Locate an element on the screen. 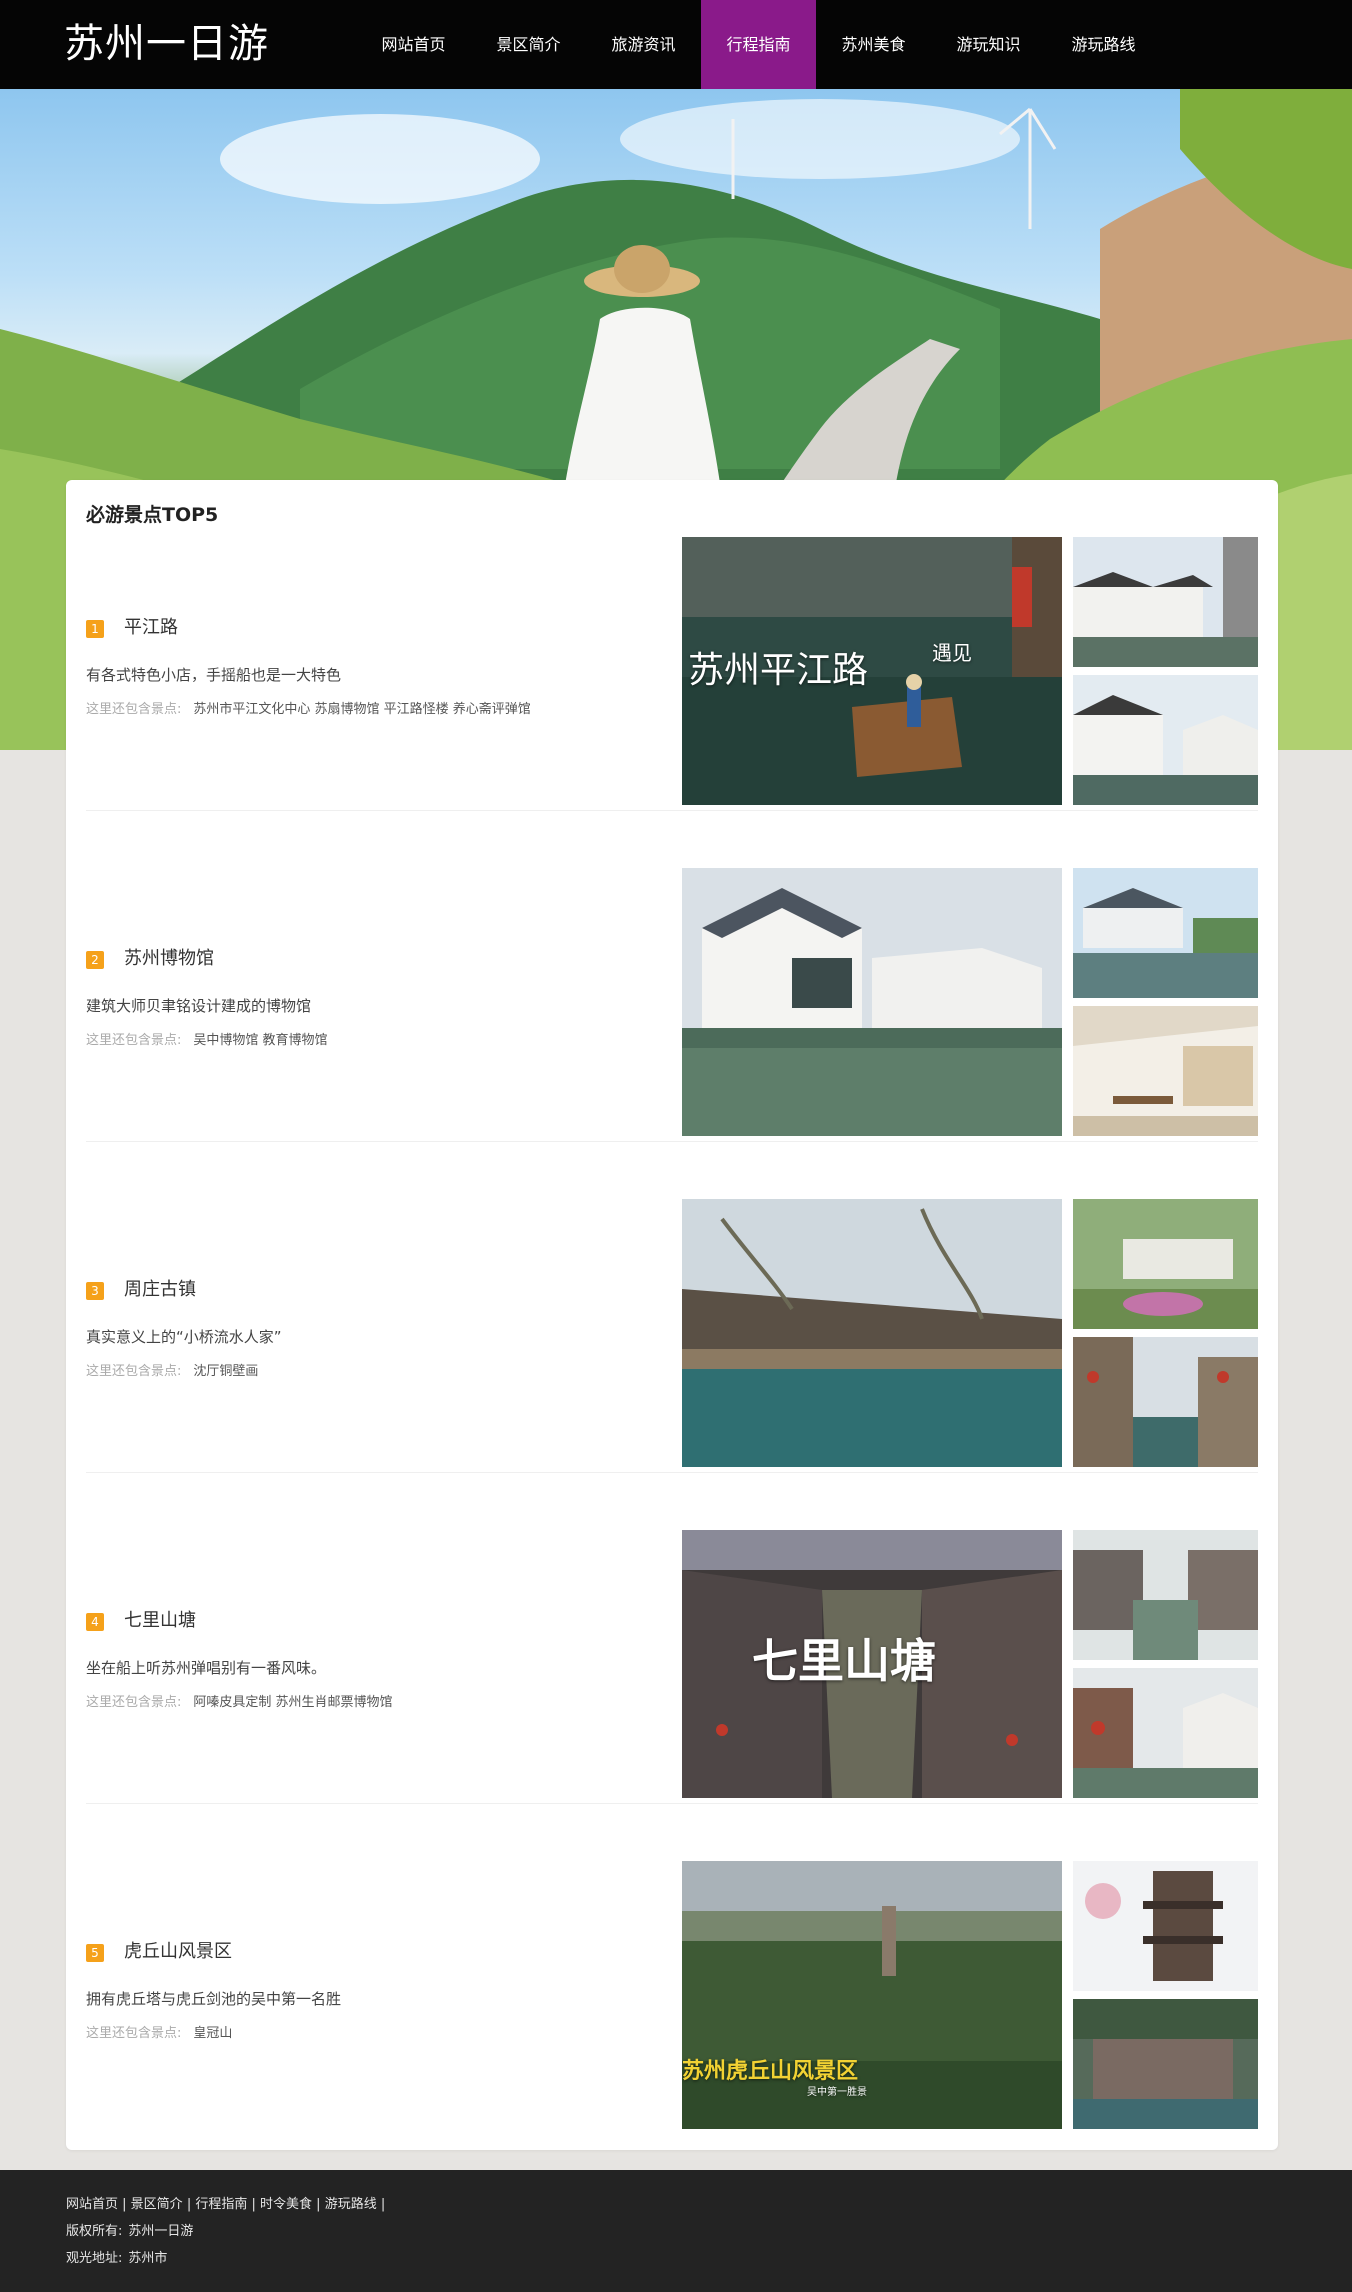  footer-address: 观光地址: 苏州市 is located at coordinates (116, 2259).